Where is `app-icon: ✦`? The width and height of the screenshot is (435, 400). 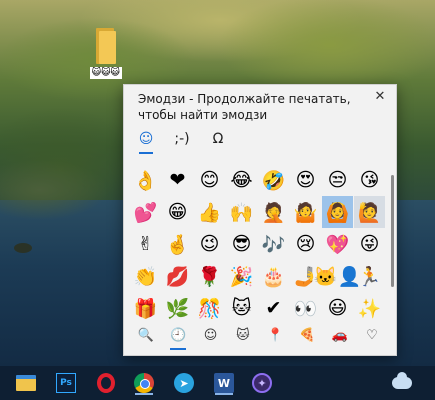 app-icon: ✦ is located at coordinates (262, 383).